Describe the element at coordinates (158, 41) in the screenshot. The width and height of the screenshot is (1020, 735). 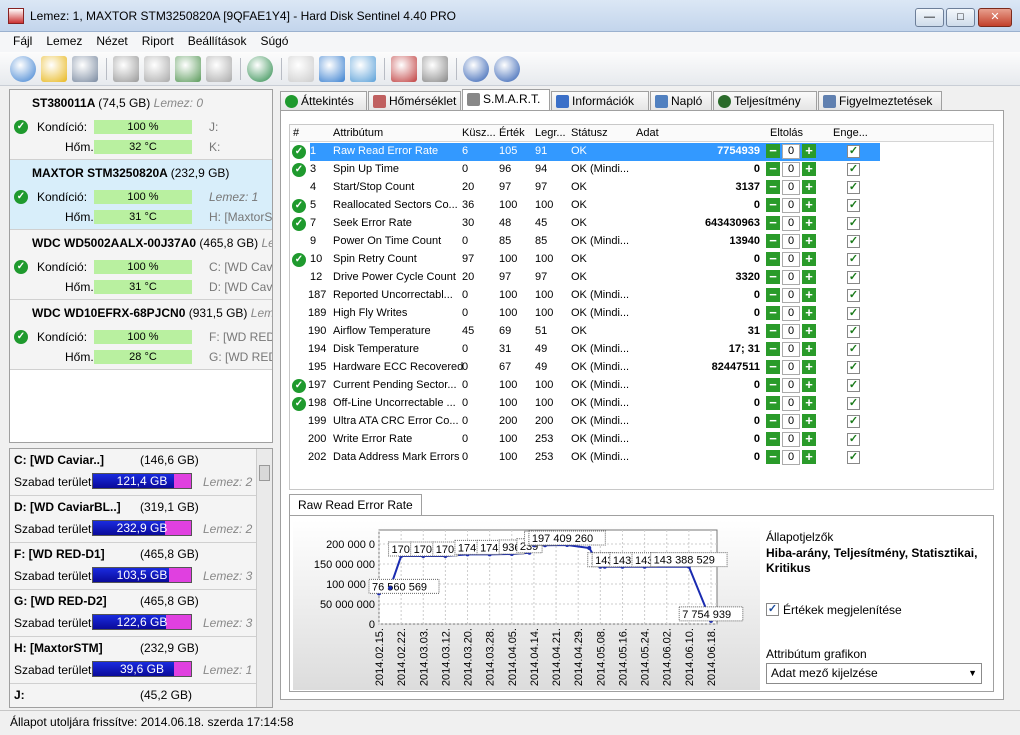
I see `menu-item-3: Riport` at that location.